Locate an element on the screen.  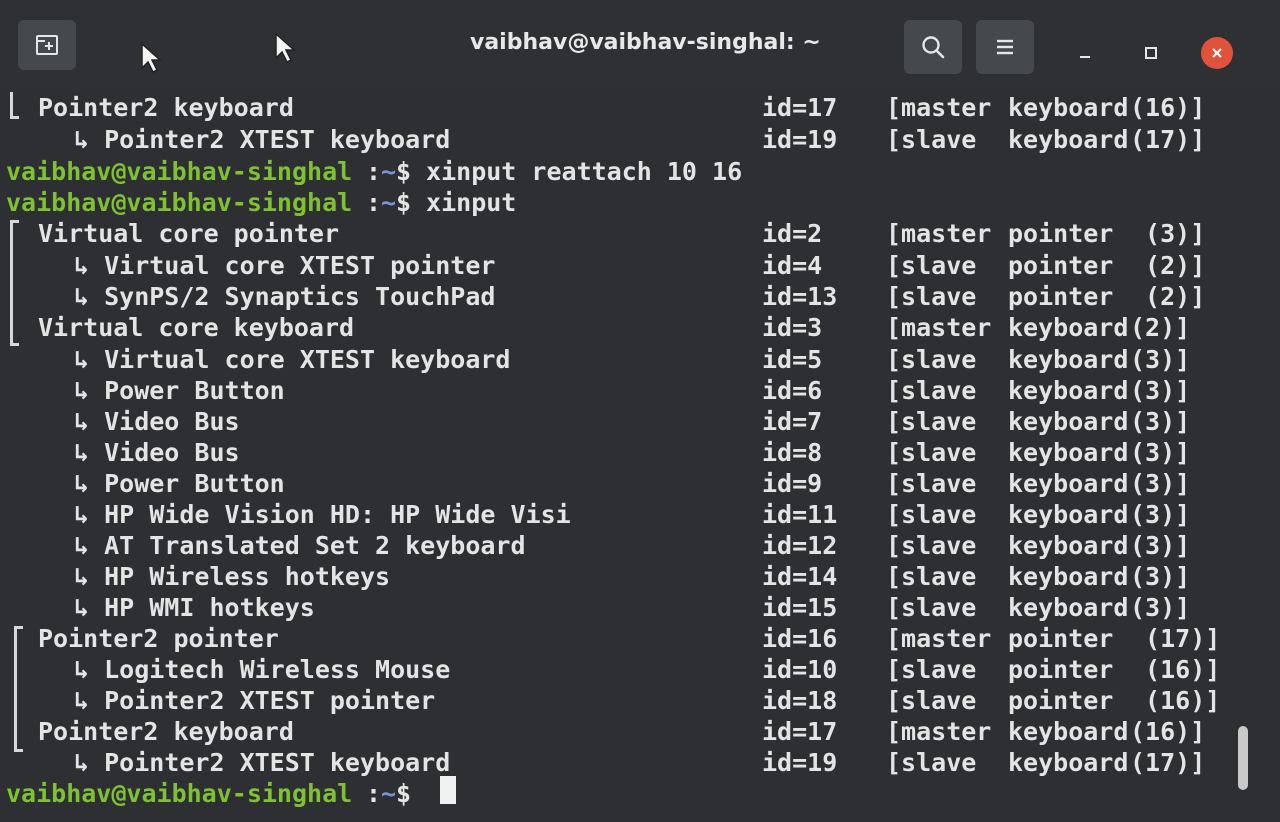
device-name: Pointer2 pointer is located at coordinates (158, 638).